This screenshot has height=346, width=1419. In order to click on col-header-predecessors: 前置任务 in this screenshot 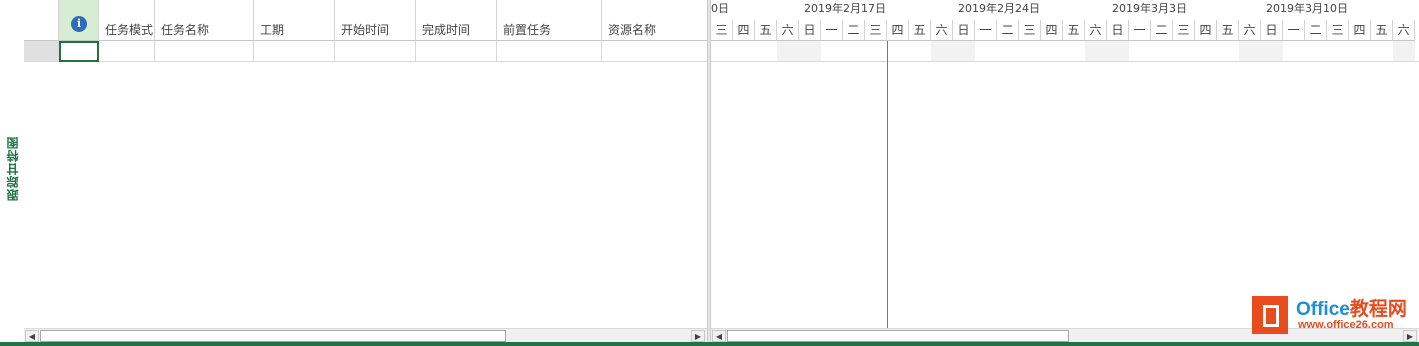, I will do `click(549, 20)`.